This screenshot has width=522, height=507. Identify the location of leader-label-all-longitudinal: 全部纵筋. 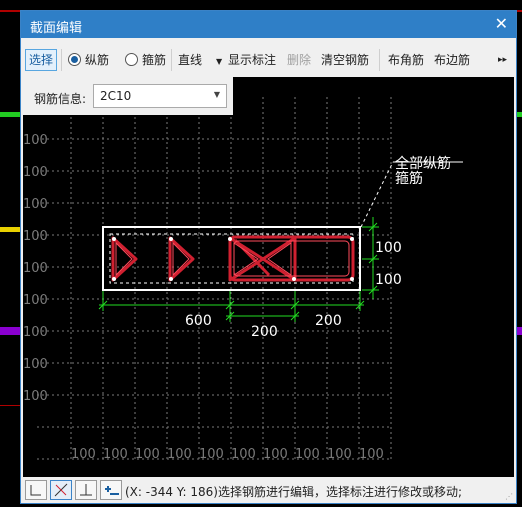
(423, 163).